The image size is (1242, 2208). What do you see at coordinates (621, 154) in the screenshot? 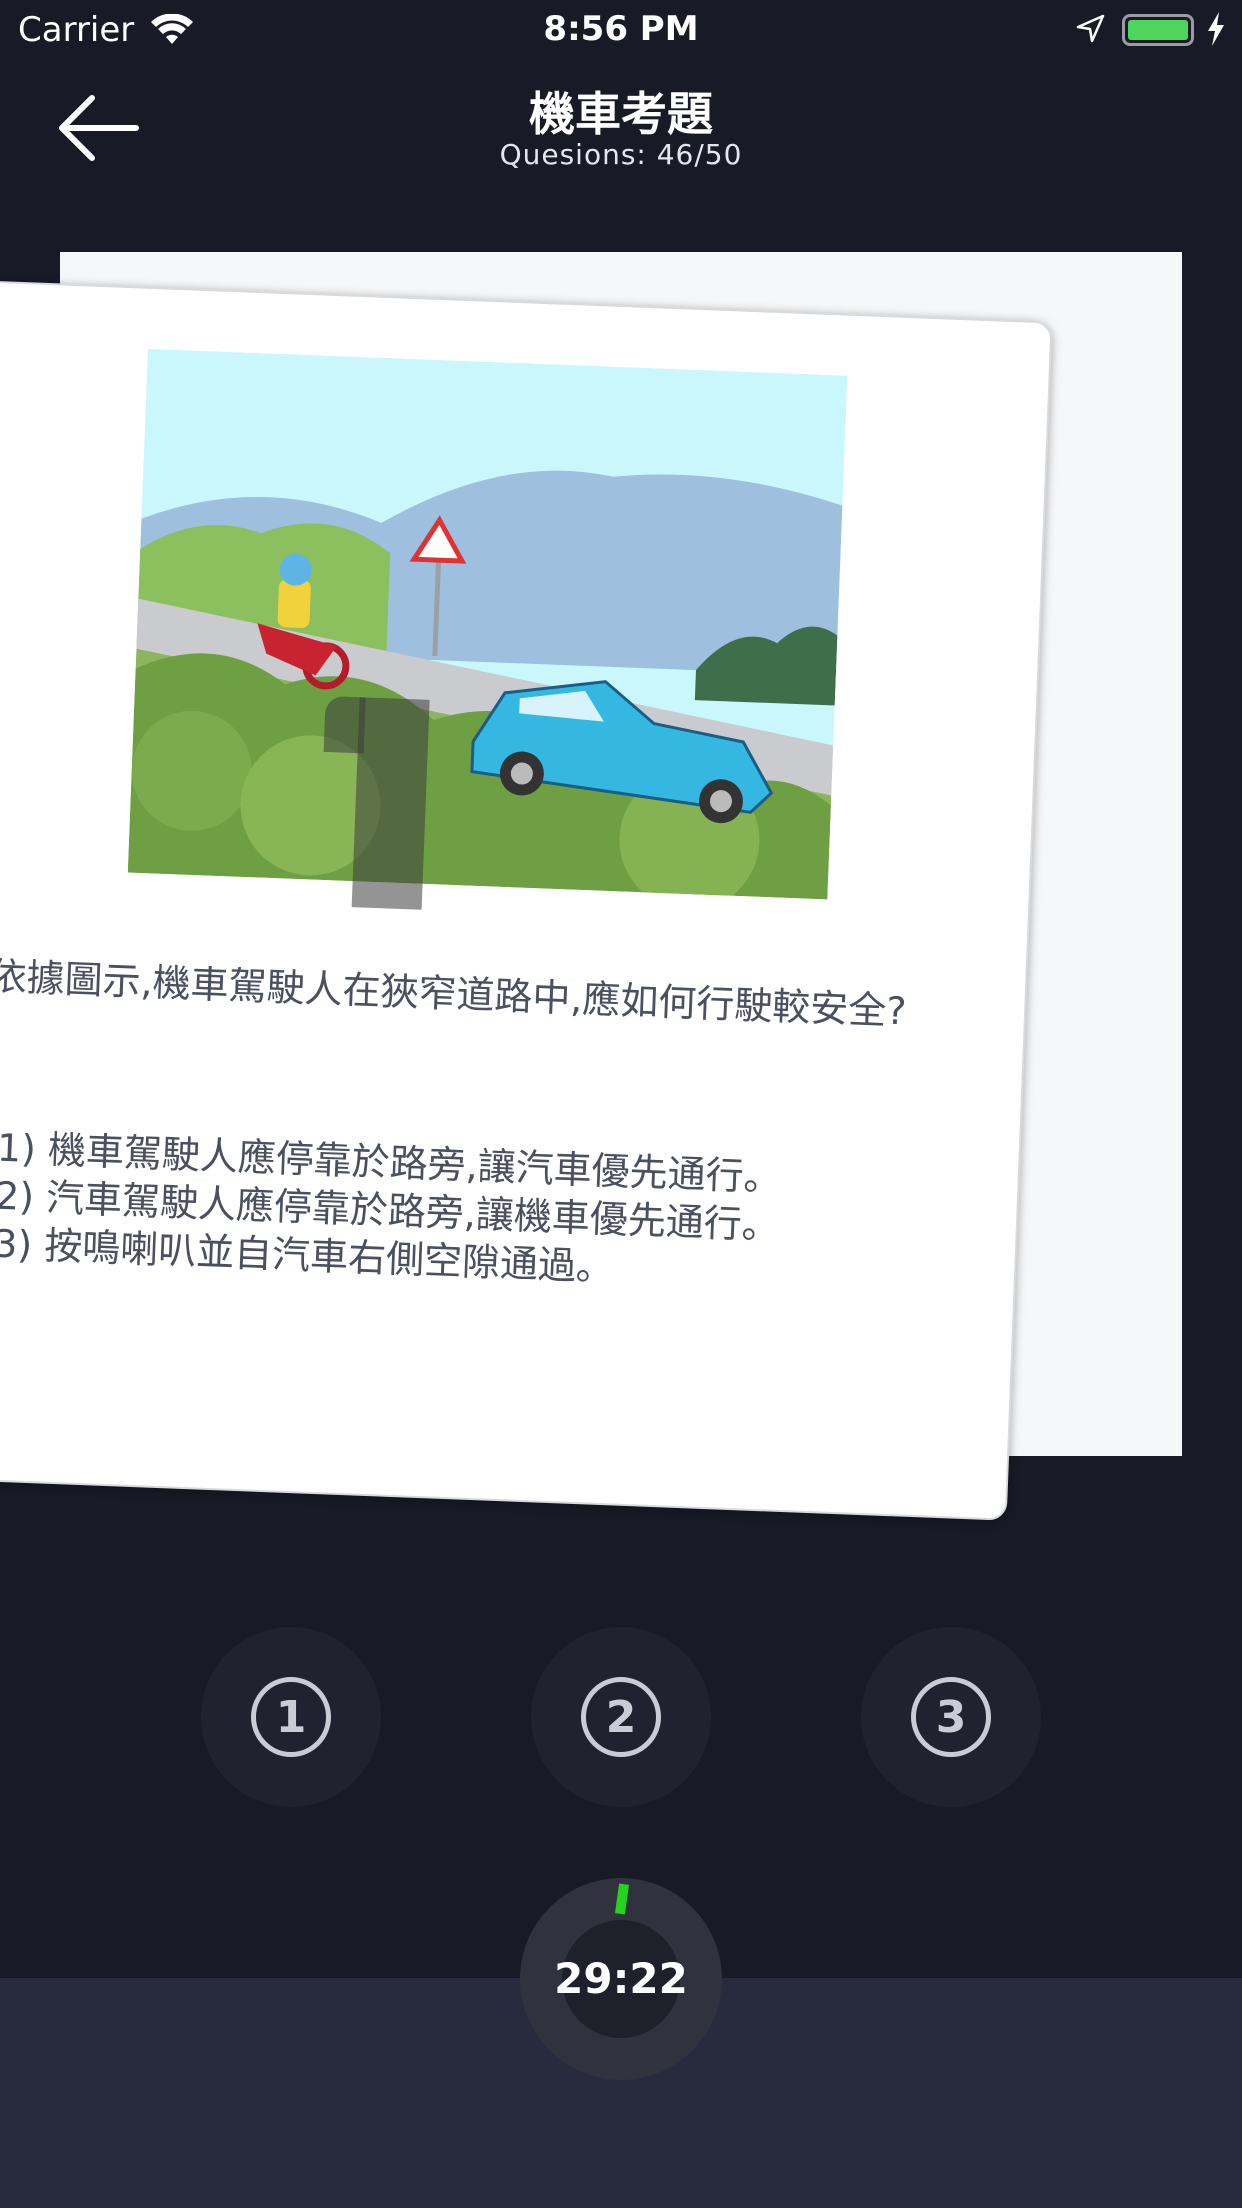
I see `question-counter: Quesions: 46/50` at bounding box center [621, 154].